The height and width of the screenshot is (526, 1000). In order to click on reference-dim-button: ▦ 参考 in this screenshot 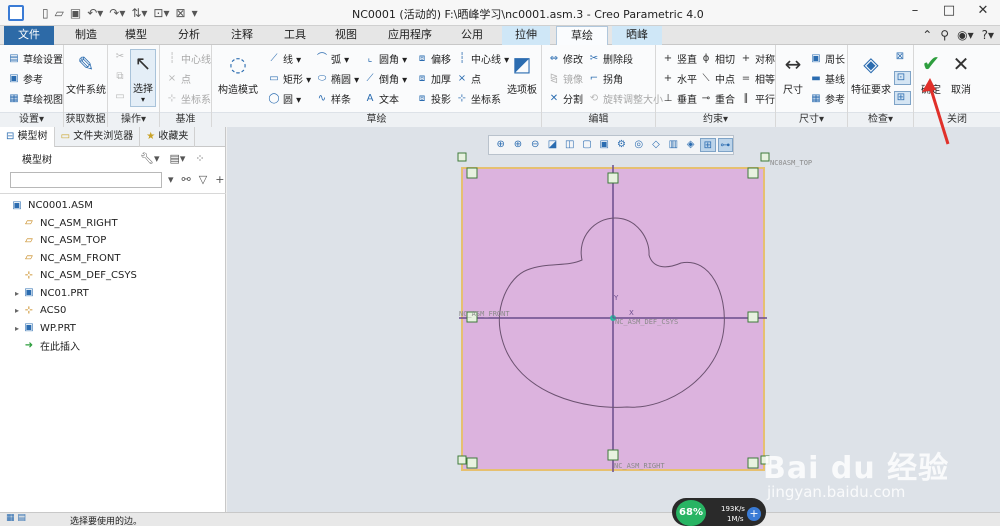, I will do `click(827, 99)`.